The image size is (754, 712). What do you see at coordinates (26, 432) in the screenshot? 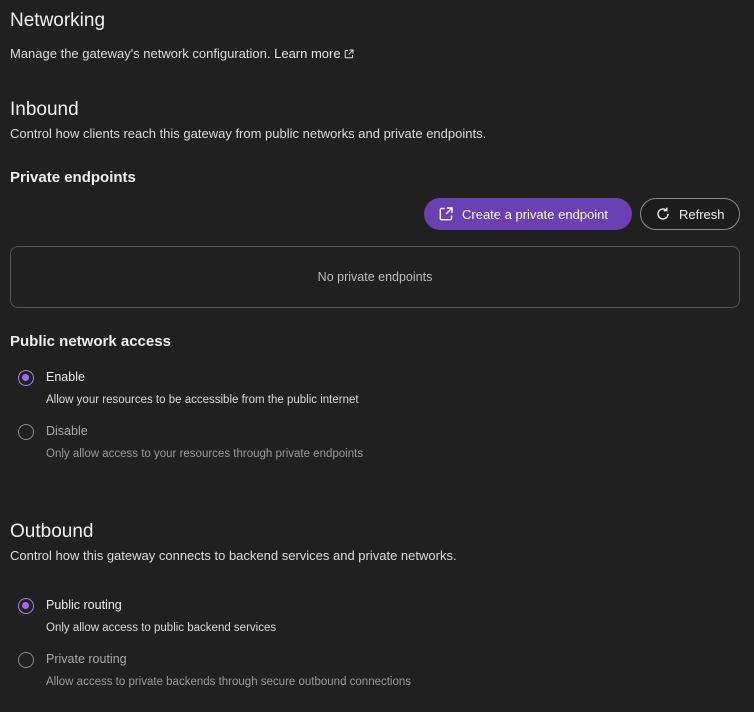
I see `radio-disable` at bounding box center [26, 432].